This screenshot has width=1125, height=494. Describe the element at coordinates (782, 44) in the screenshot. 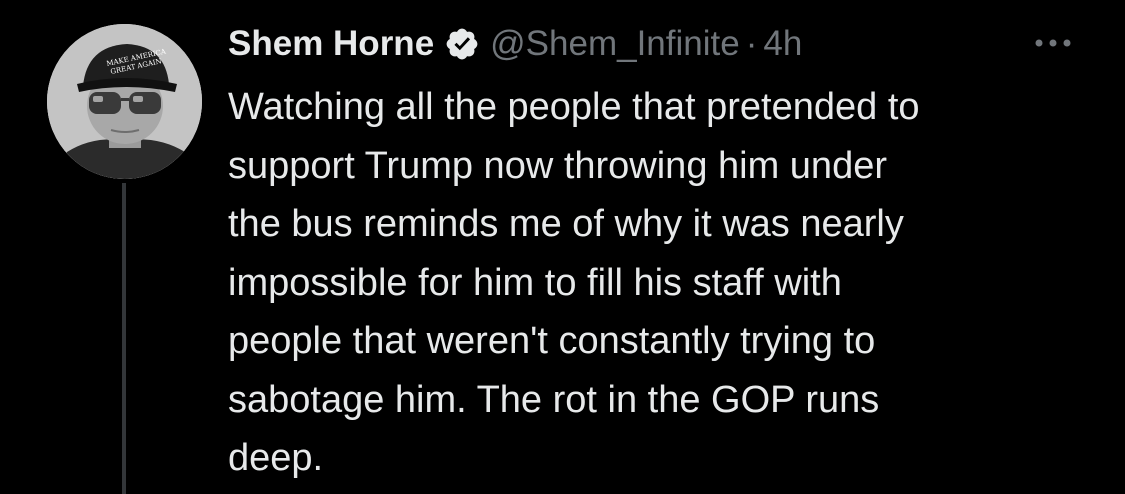

I see `tweet-timestamp: 4h` at that location.